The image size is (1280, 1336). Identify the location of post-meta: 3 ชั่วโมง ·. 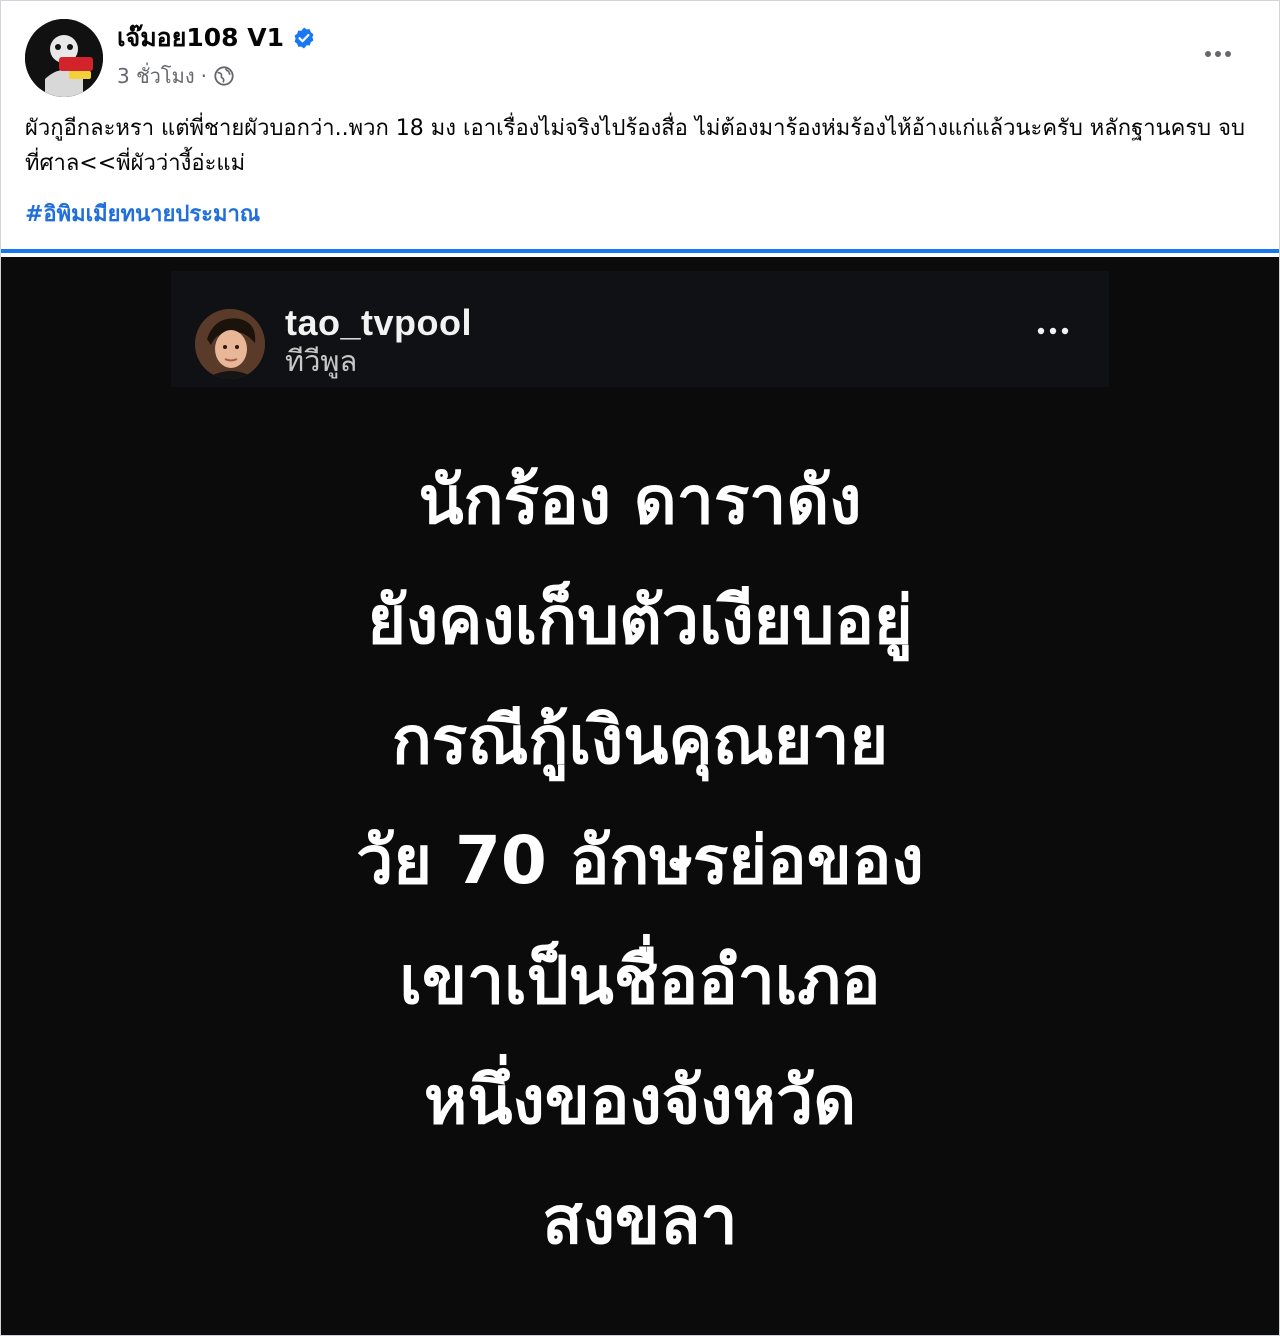
(176, 76).